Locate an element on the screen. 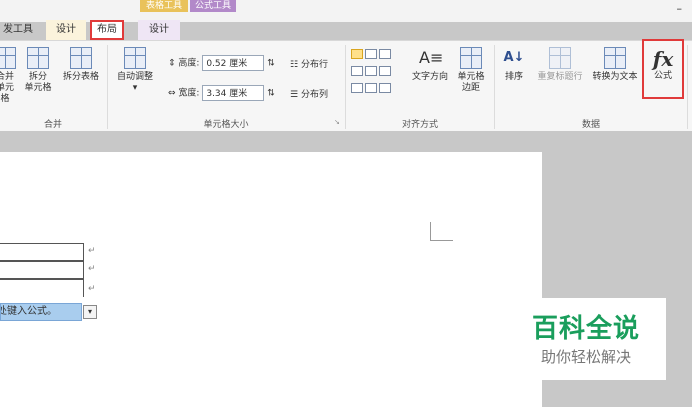 The image size is (692, 407). alignment-group-label: 对齐方式 is located at coordinates (419, 125).